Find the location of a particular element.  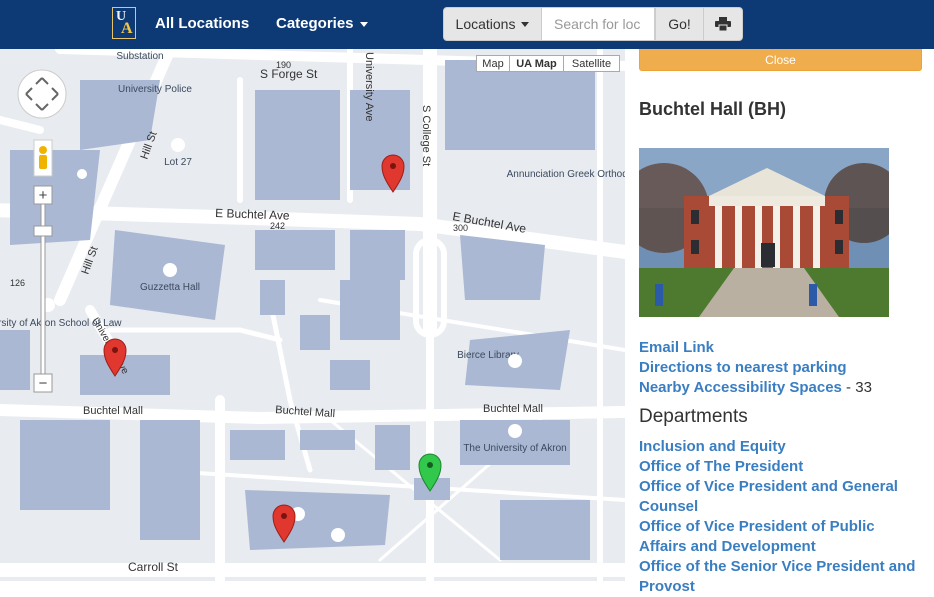

map-type-ua-map-button: UA Map is located at coordinates (536, 63).